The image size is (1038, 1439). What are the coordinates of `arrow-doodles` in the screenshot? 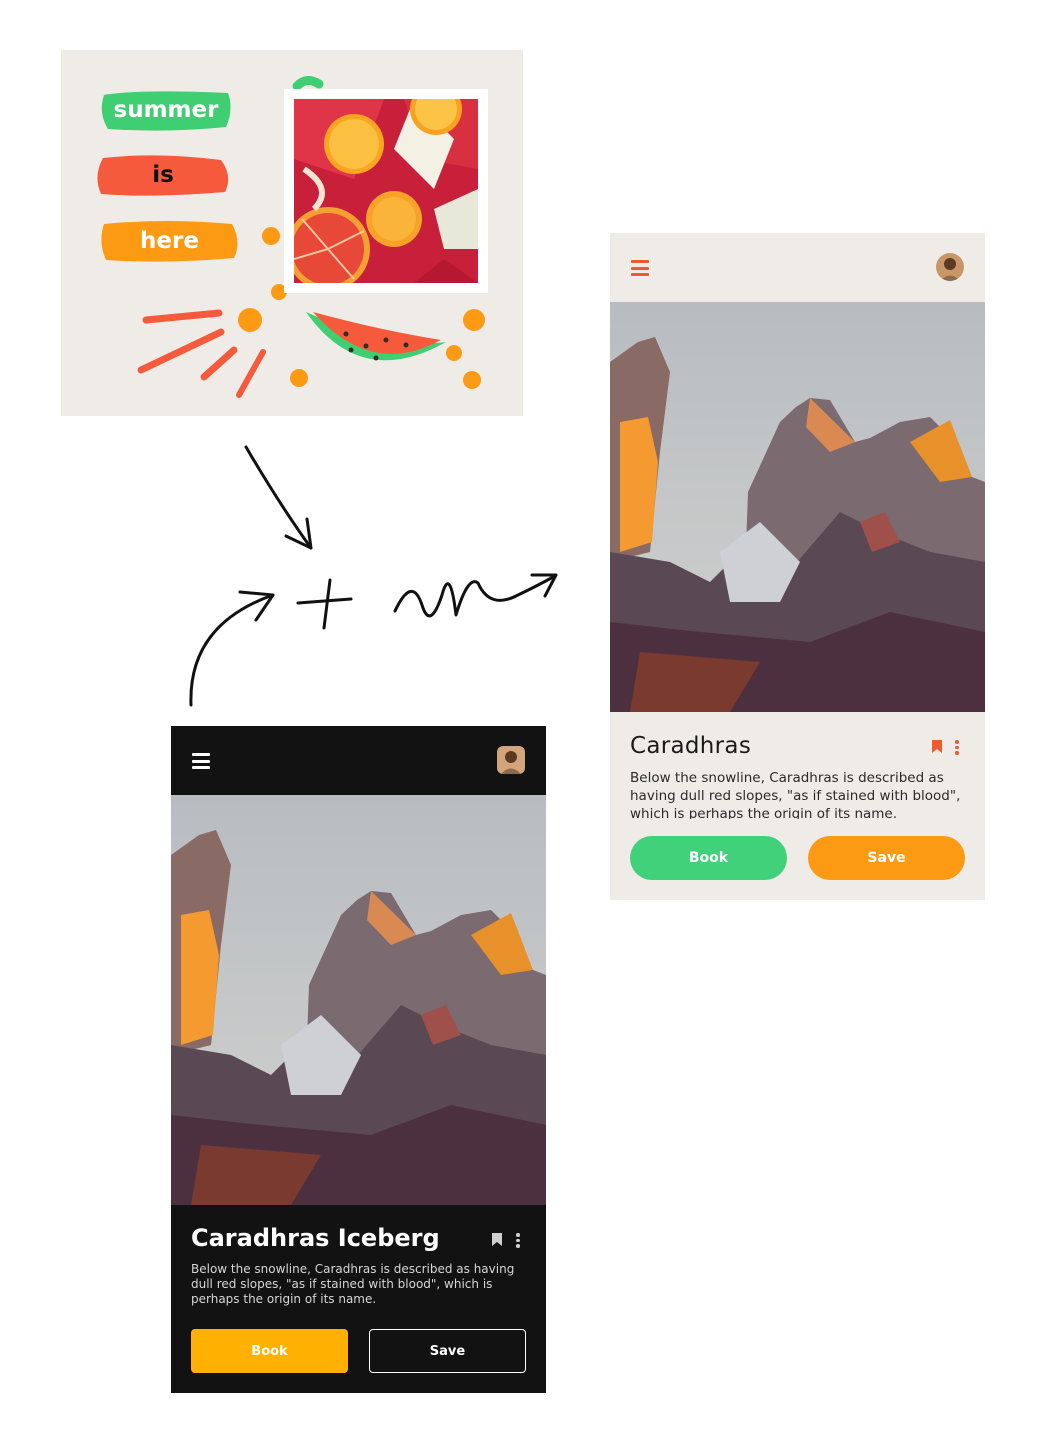 It's located at (373, 576).